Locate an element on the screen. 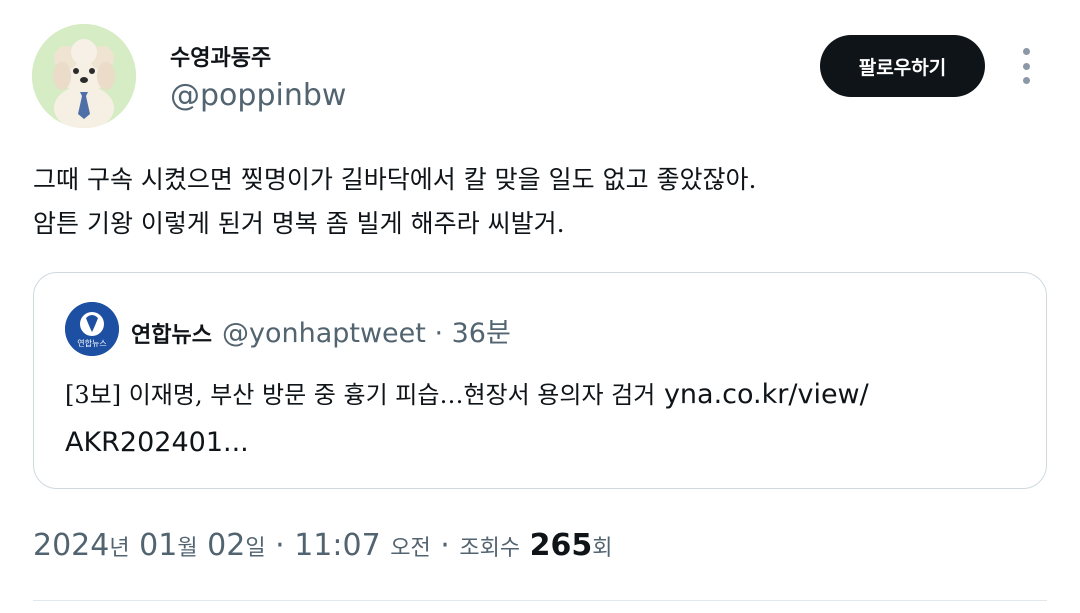 The image size is (1080, 613). follow-button: 팔로우하기 is located at coordinates (902, 66).